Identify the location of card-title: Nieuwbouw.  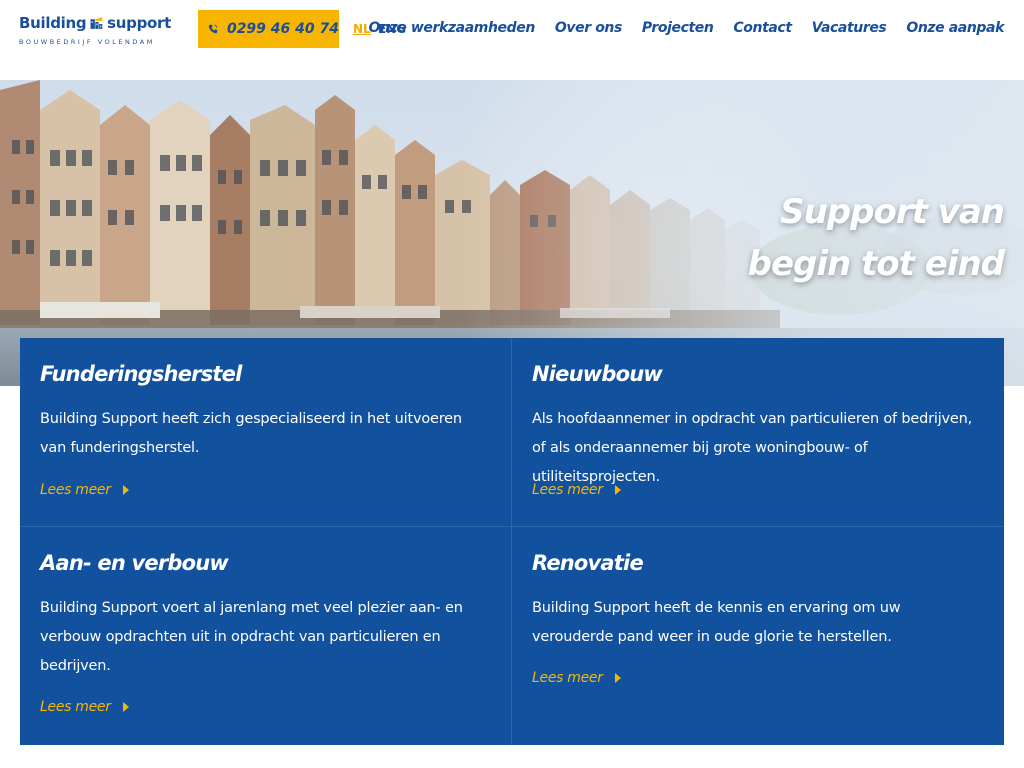
(597, 374).